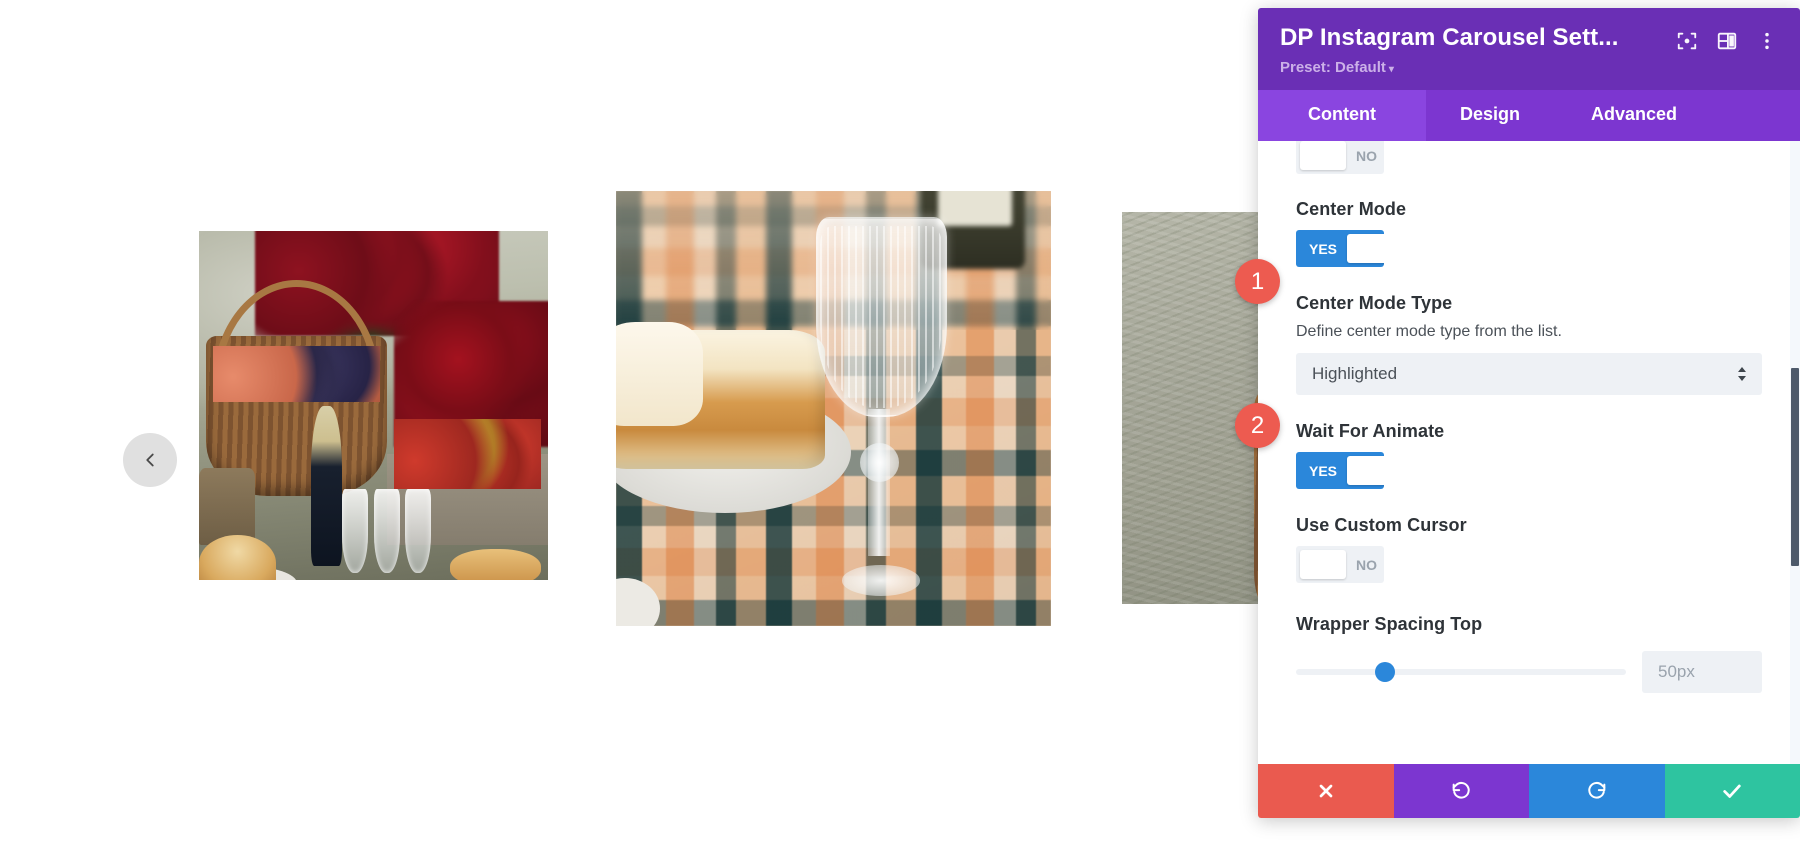 The image size is (1800, 852). I want to click on panel-header-icons, so click(1727, 41).